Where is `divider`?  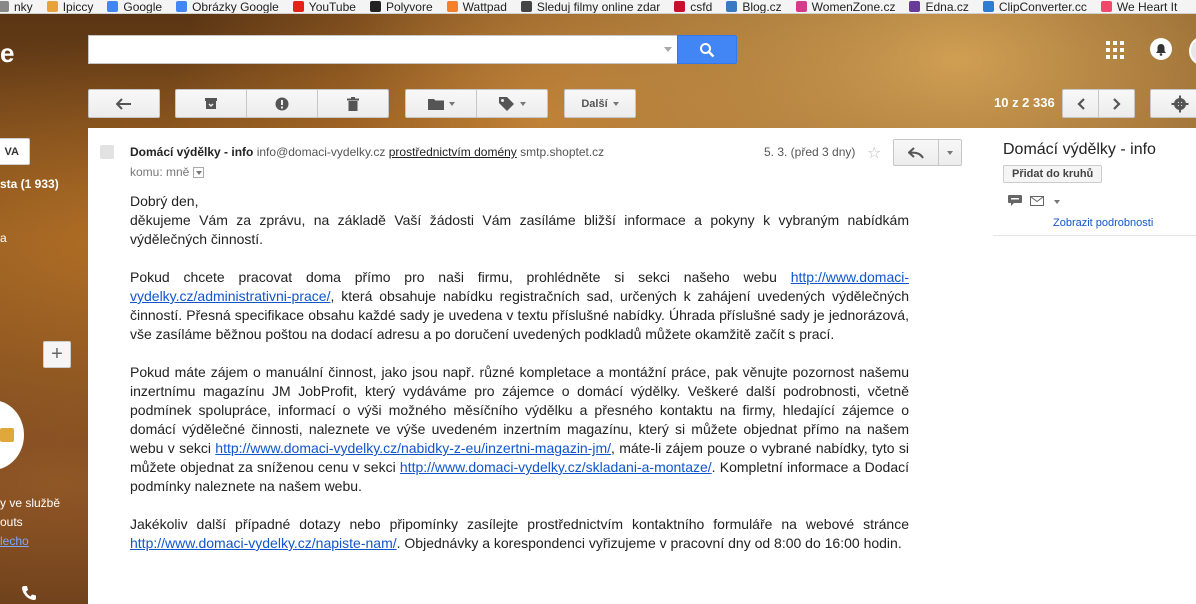 divider is located at coordinates (1094, 235).